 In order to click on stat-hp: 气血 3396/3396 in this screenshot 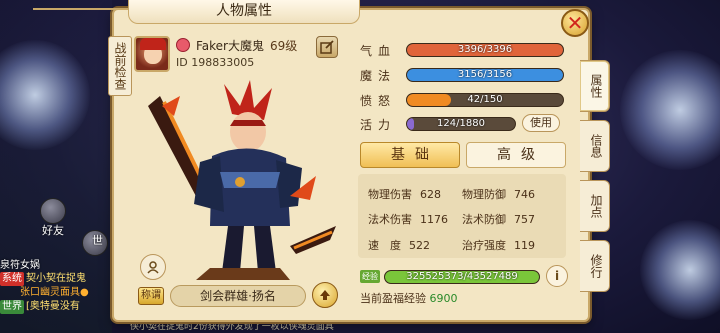, I will do `click(464, 50)`.